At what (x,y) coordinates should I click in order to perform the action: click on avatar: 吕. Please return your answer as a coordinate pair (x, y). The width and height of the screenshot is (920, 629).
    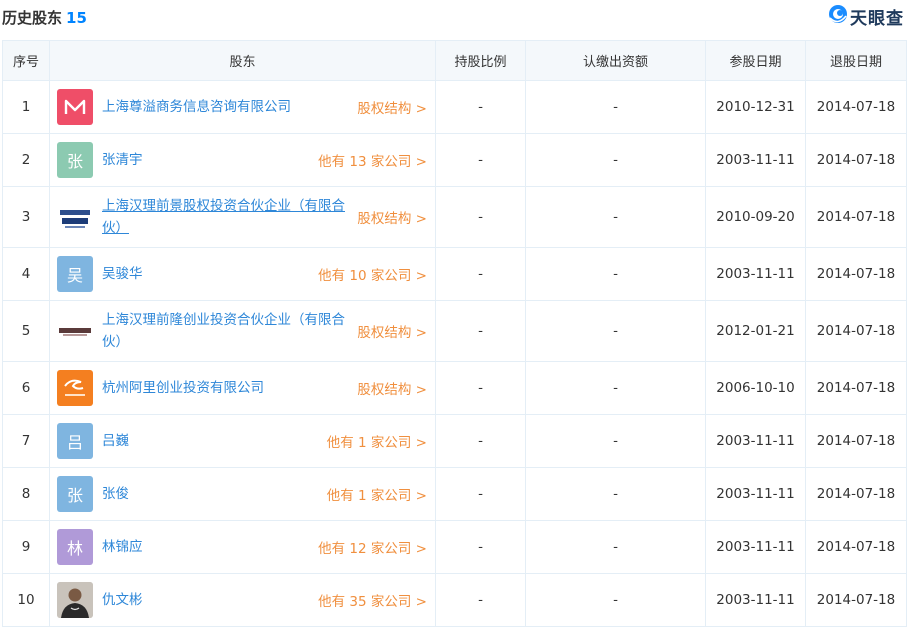
    Looking at the image, I should click on (75, 441).